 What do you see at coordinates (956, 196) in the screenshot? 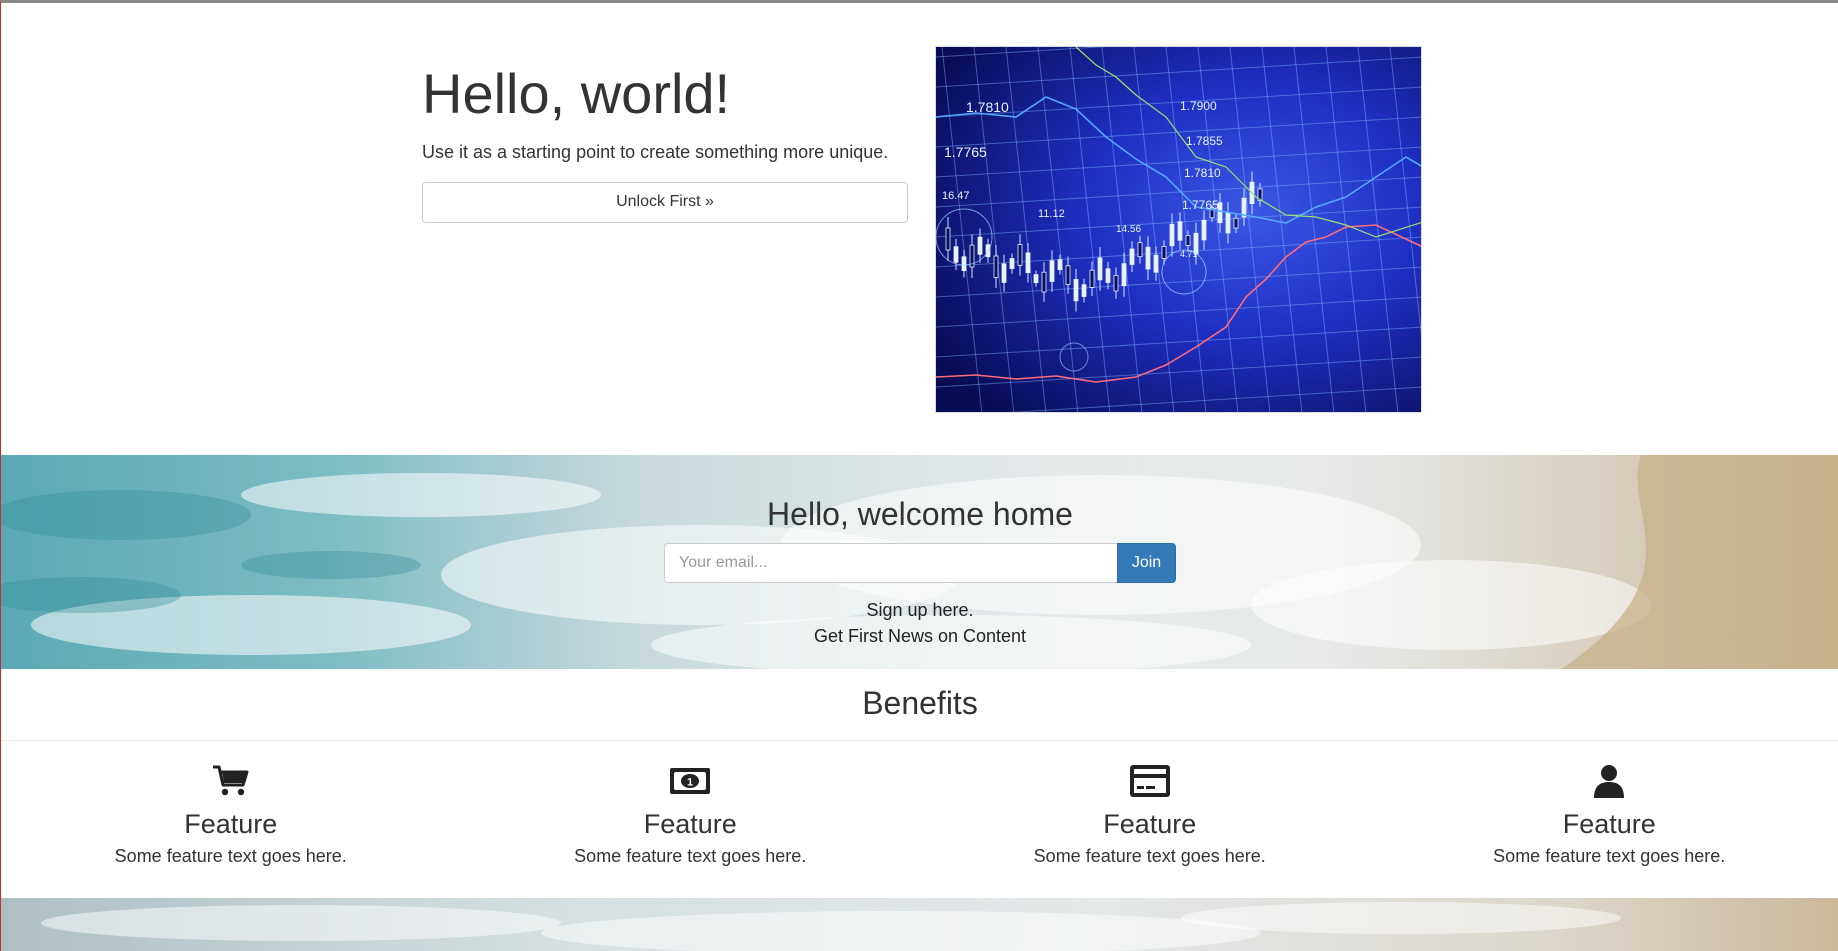
I see `chart-label: 16.47` at bounding box center [956, 196].